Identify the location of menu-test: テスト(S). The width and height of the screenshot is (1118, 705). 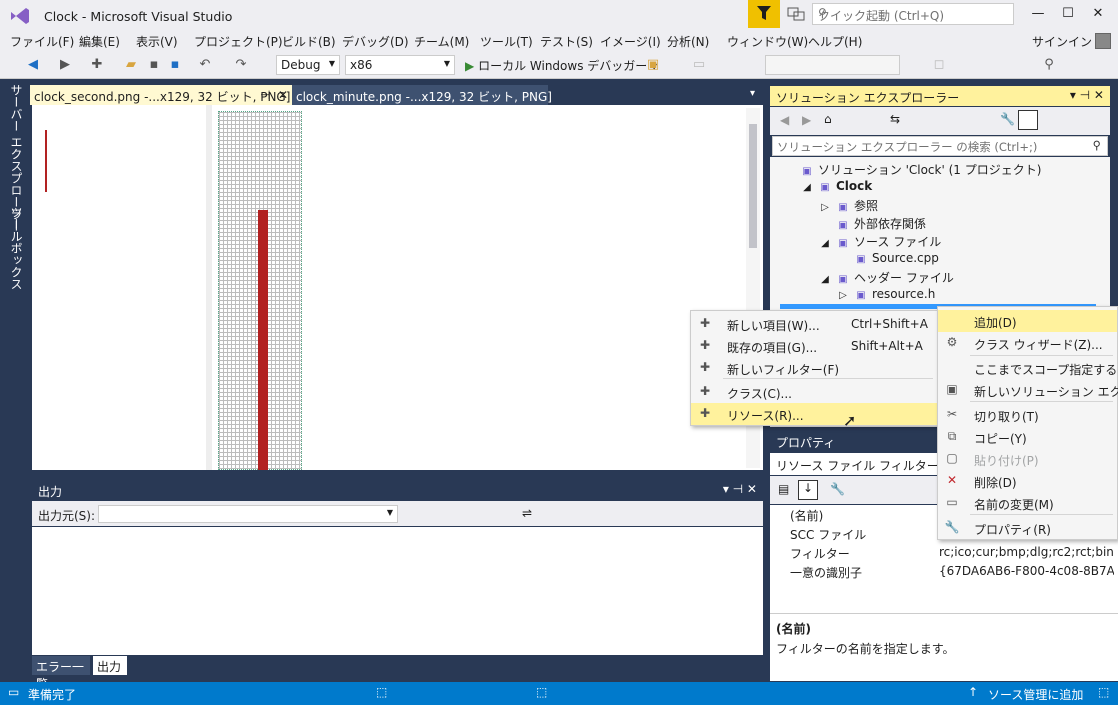
(566, 41).